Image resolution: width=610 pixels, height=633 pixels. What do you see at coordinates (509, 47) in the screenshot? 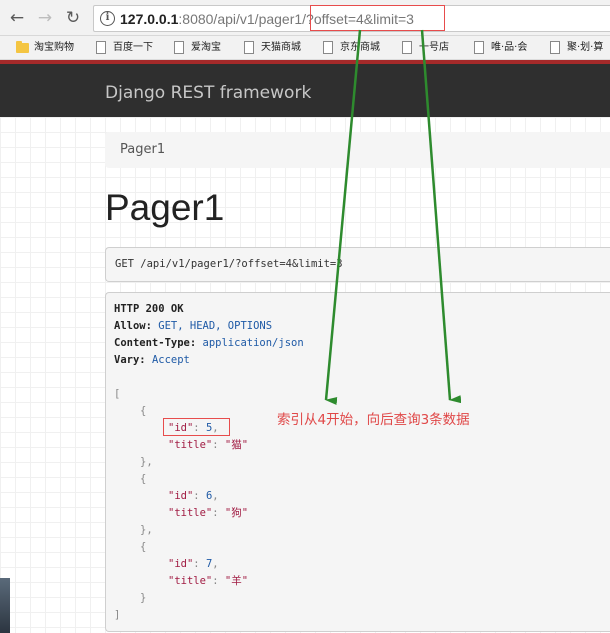
I see `bookmark-label: 唯·品·会` at bounding box center [509, 47].